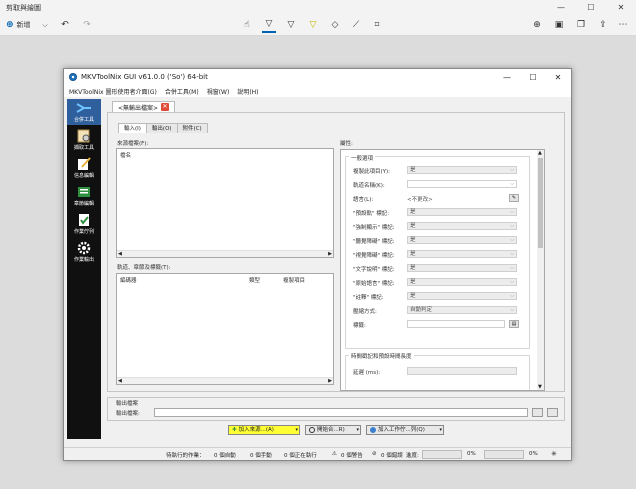  I want to click on share-icon: ⇪, so click(603, 25).